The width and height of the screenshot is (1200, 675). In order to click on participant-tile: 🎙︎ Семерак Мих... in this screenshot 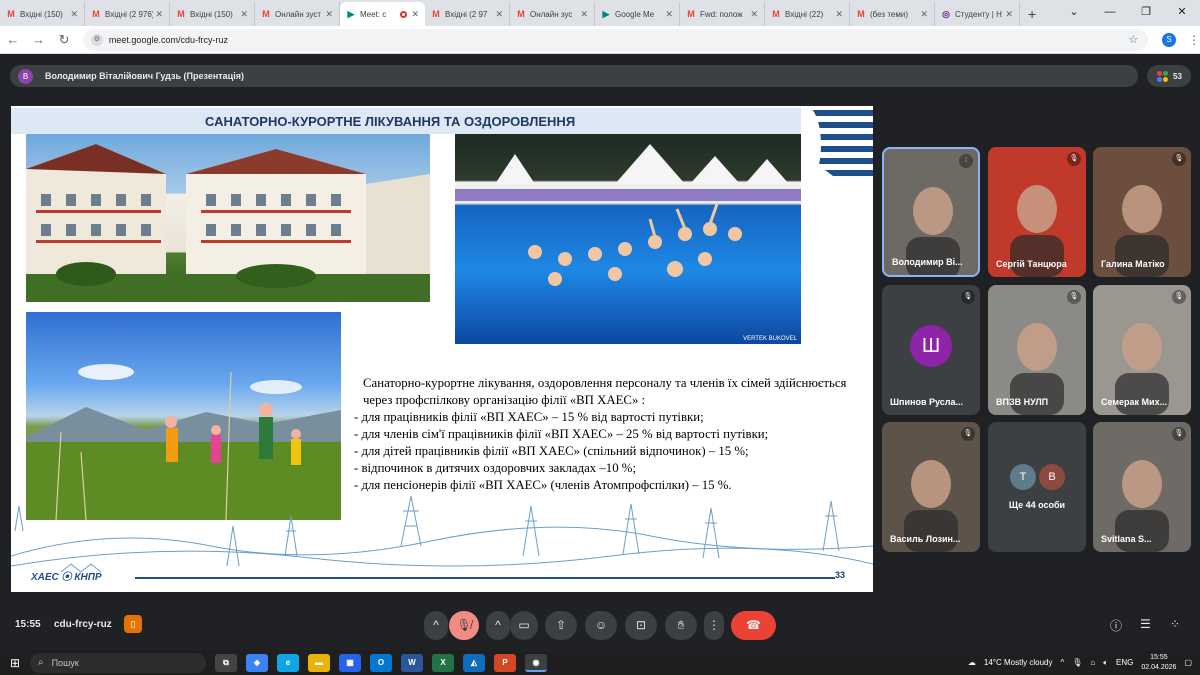, I will do `click(1142, 350)`.